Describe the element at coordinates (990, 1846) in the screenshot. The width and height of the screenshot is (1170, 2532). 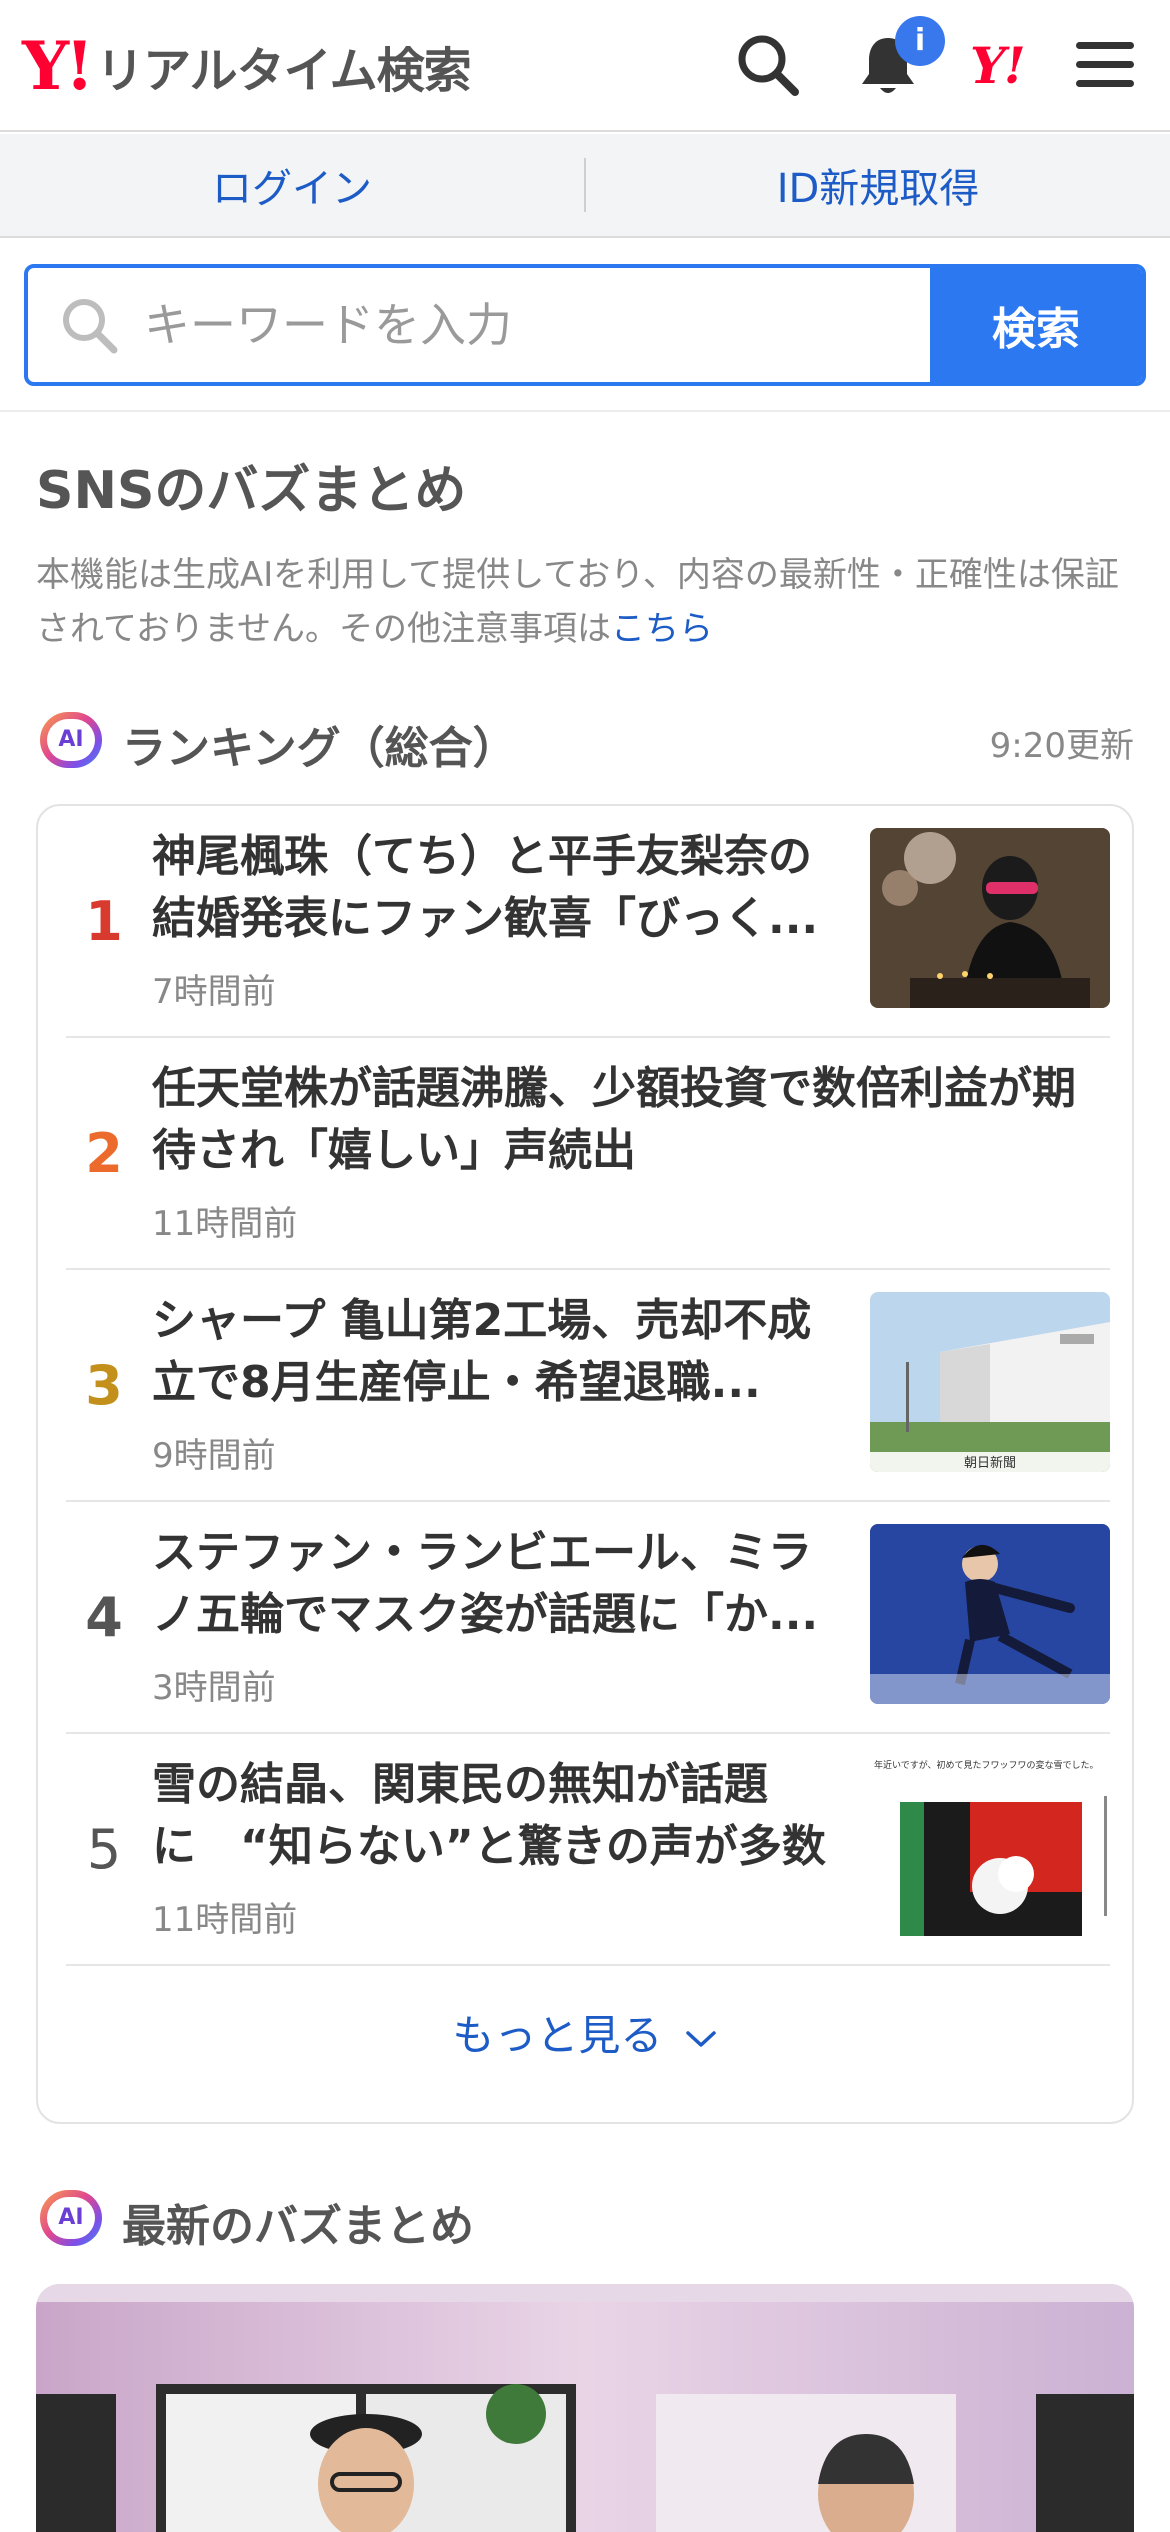
I see `ranking-item-thumbnail: 年近いですが、初めて見たフワッフワの変な雪でした。` at that location.